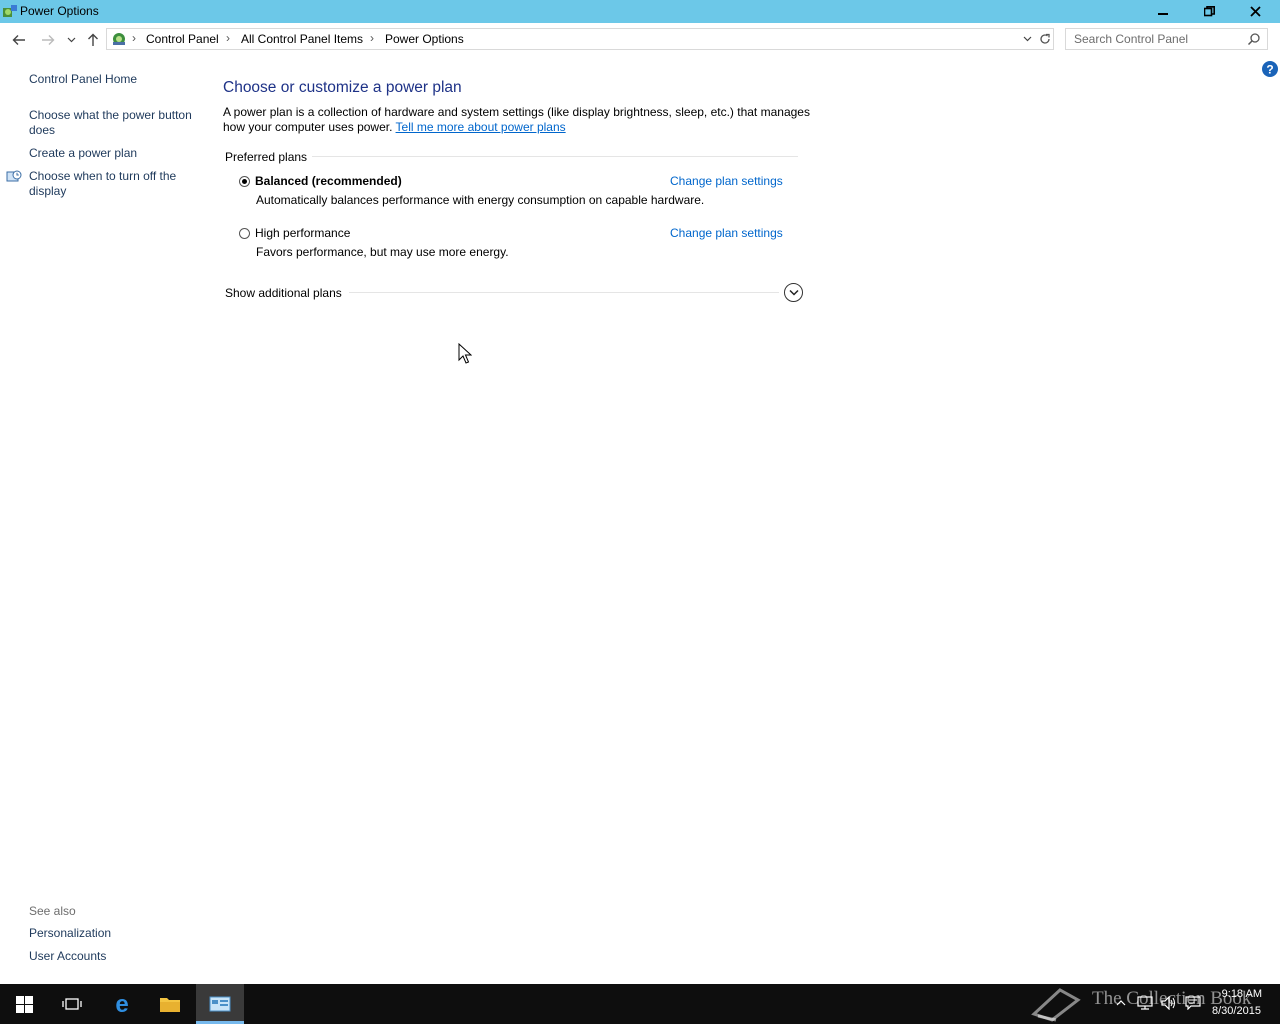 This screenshot has height=1024, width=1280. I want to click on address-history-button, so click(1027, 39).